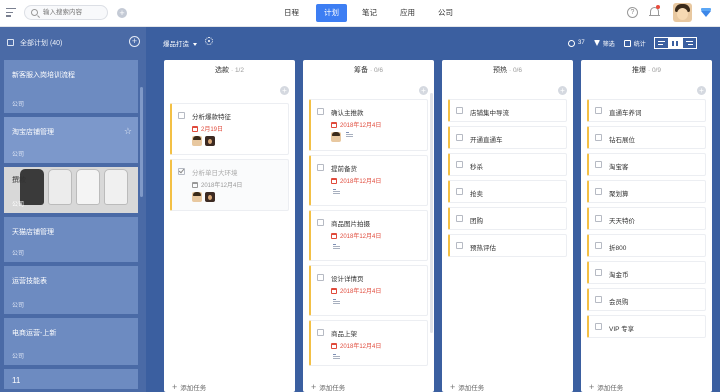 The height and width of the screenshot is (392, 720). Describe the element at coordinates (335, 192) in the screenshot. I see `assignees` at that location.